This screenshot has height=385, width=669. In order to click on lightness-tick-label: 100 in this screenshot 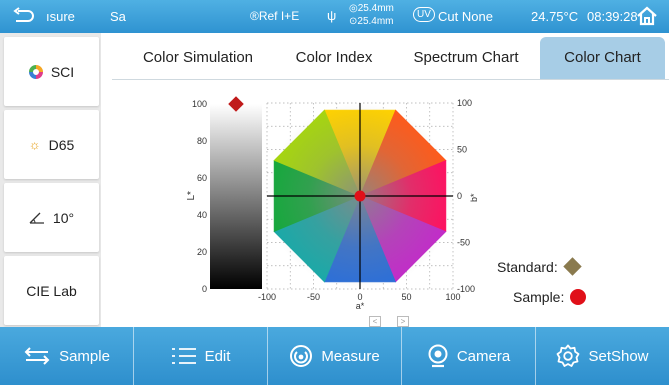, I will do `click(199, 104)`.